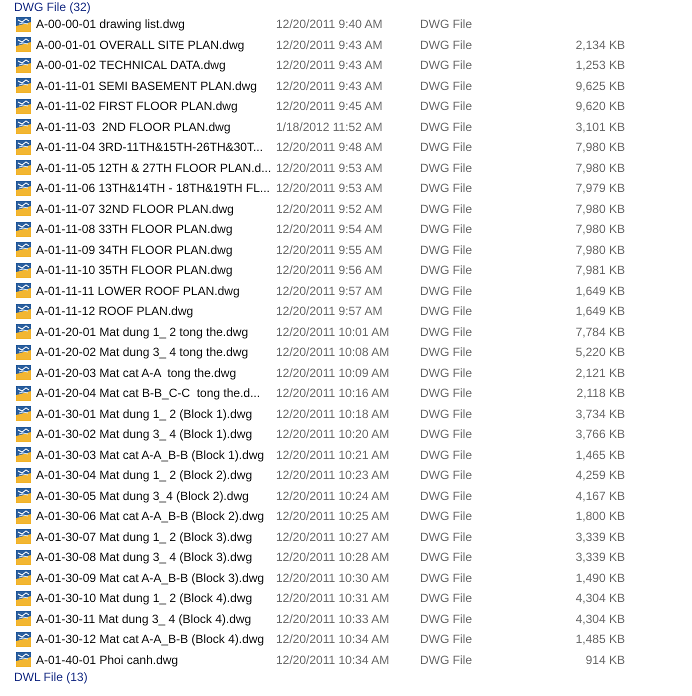  Describe the element at coordinates (156, 65) in the screenshot. I see `file-name: A-00-01-02 TECHNICAL DATA.dwg` at that location.